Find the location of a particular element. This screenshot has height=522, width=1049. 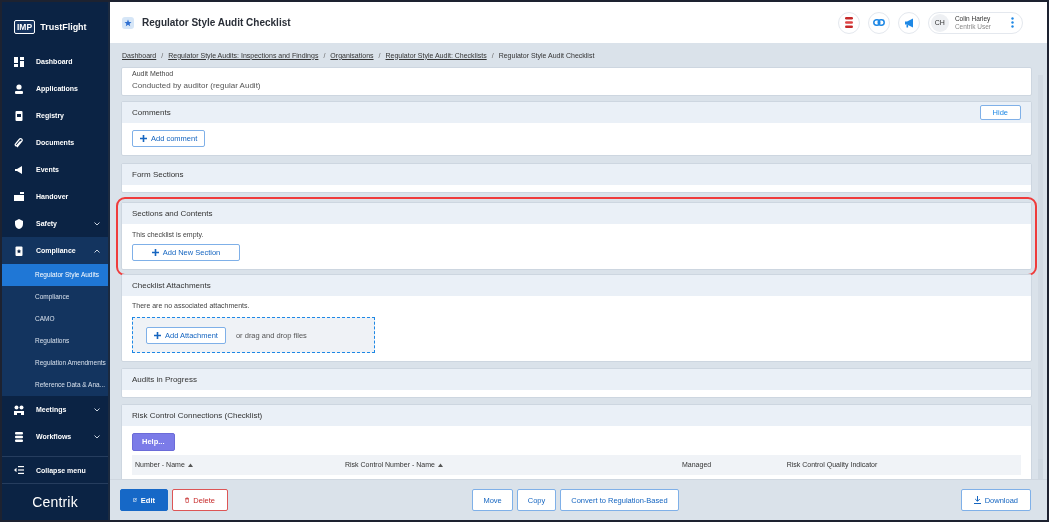

page-title: Regulator Style Audit Checklist is located at coordinates (216, 22).